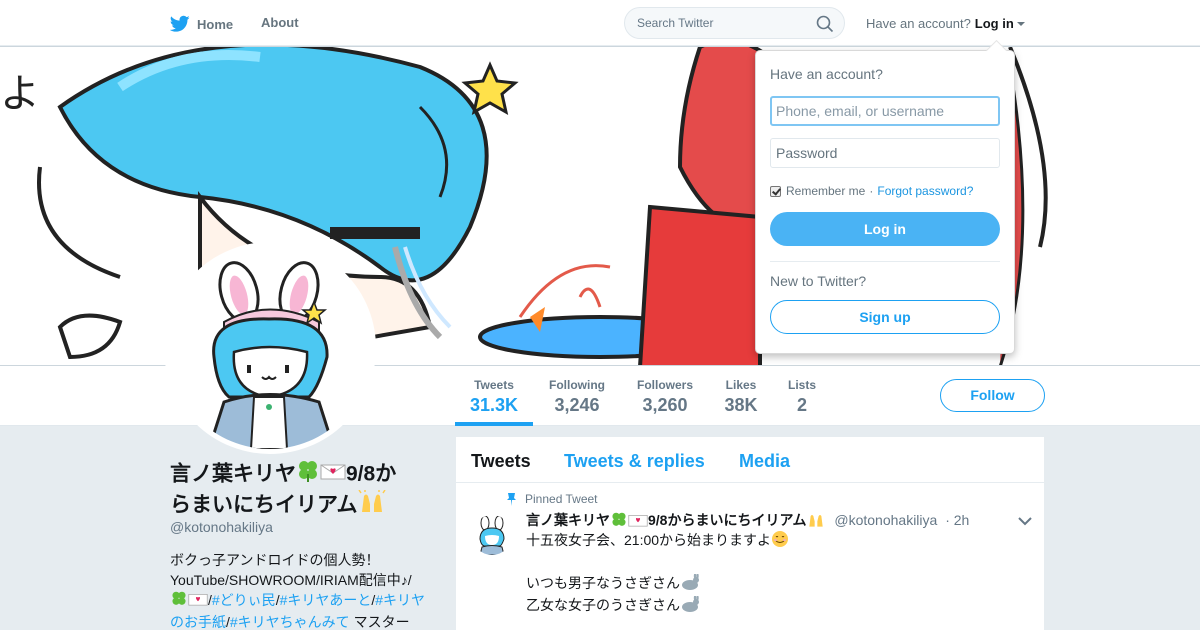  I want to click on stat-likes-value: 38K, so click(741, 405).